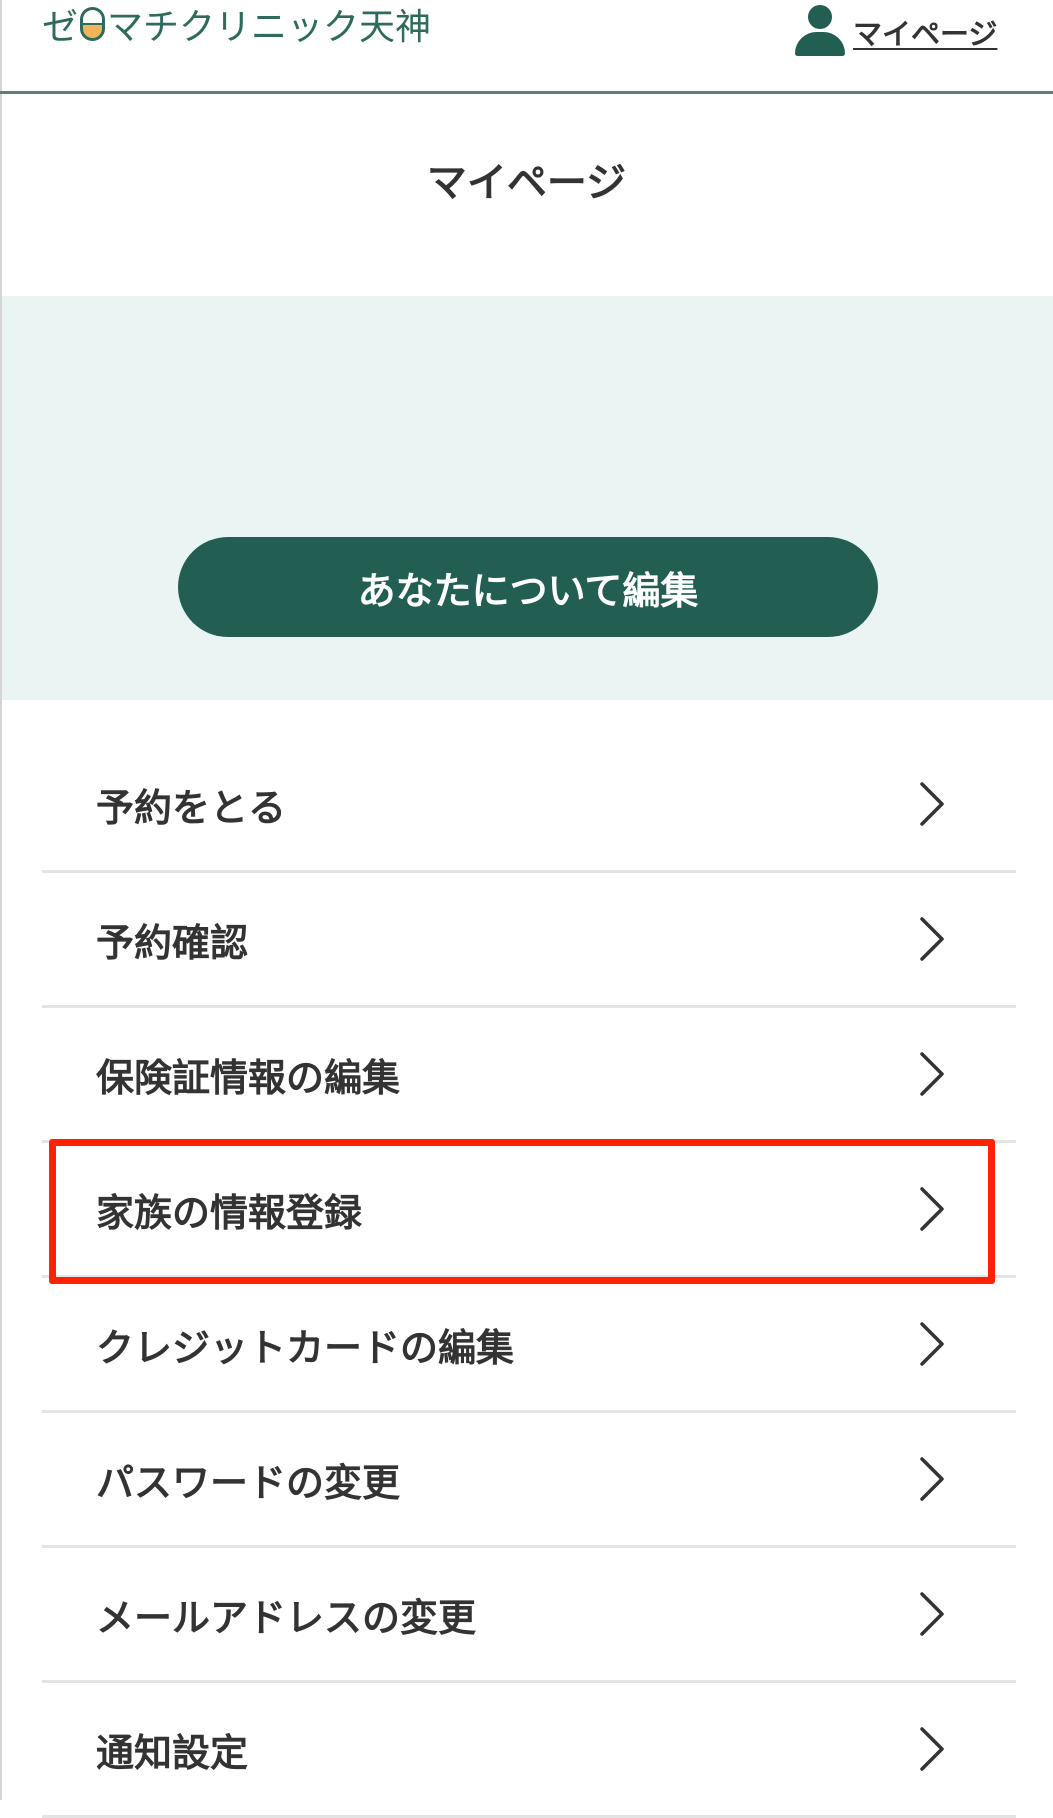  What do you see at coordinates (529, 805) in the screenshot?
I see `menu-item-book-appointment: 予約をとる` at bounding box center [529, 805].